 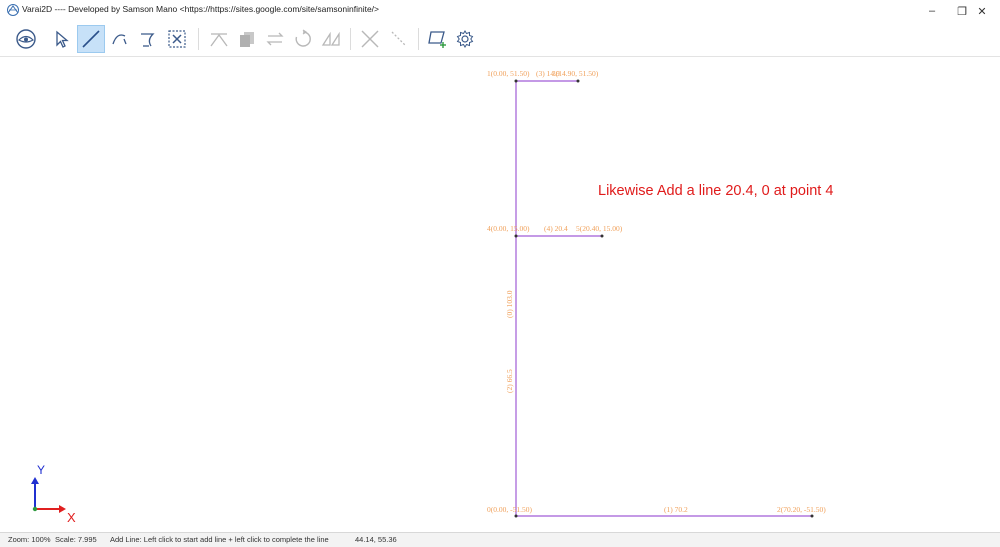 What do you see at coordinates (76, 539) in the screenshot?
I see `scale-status: Scale: 7.995` at bounding box center [76, 539].